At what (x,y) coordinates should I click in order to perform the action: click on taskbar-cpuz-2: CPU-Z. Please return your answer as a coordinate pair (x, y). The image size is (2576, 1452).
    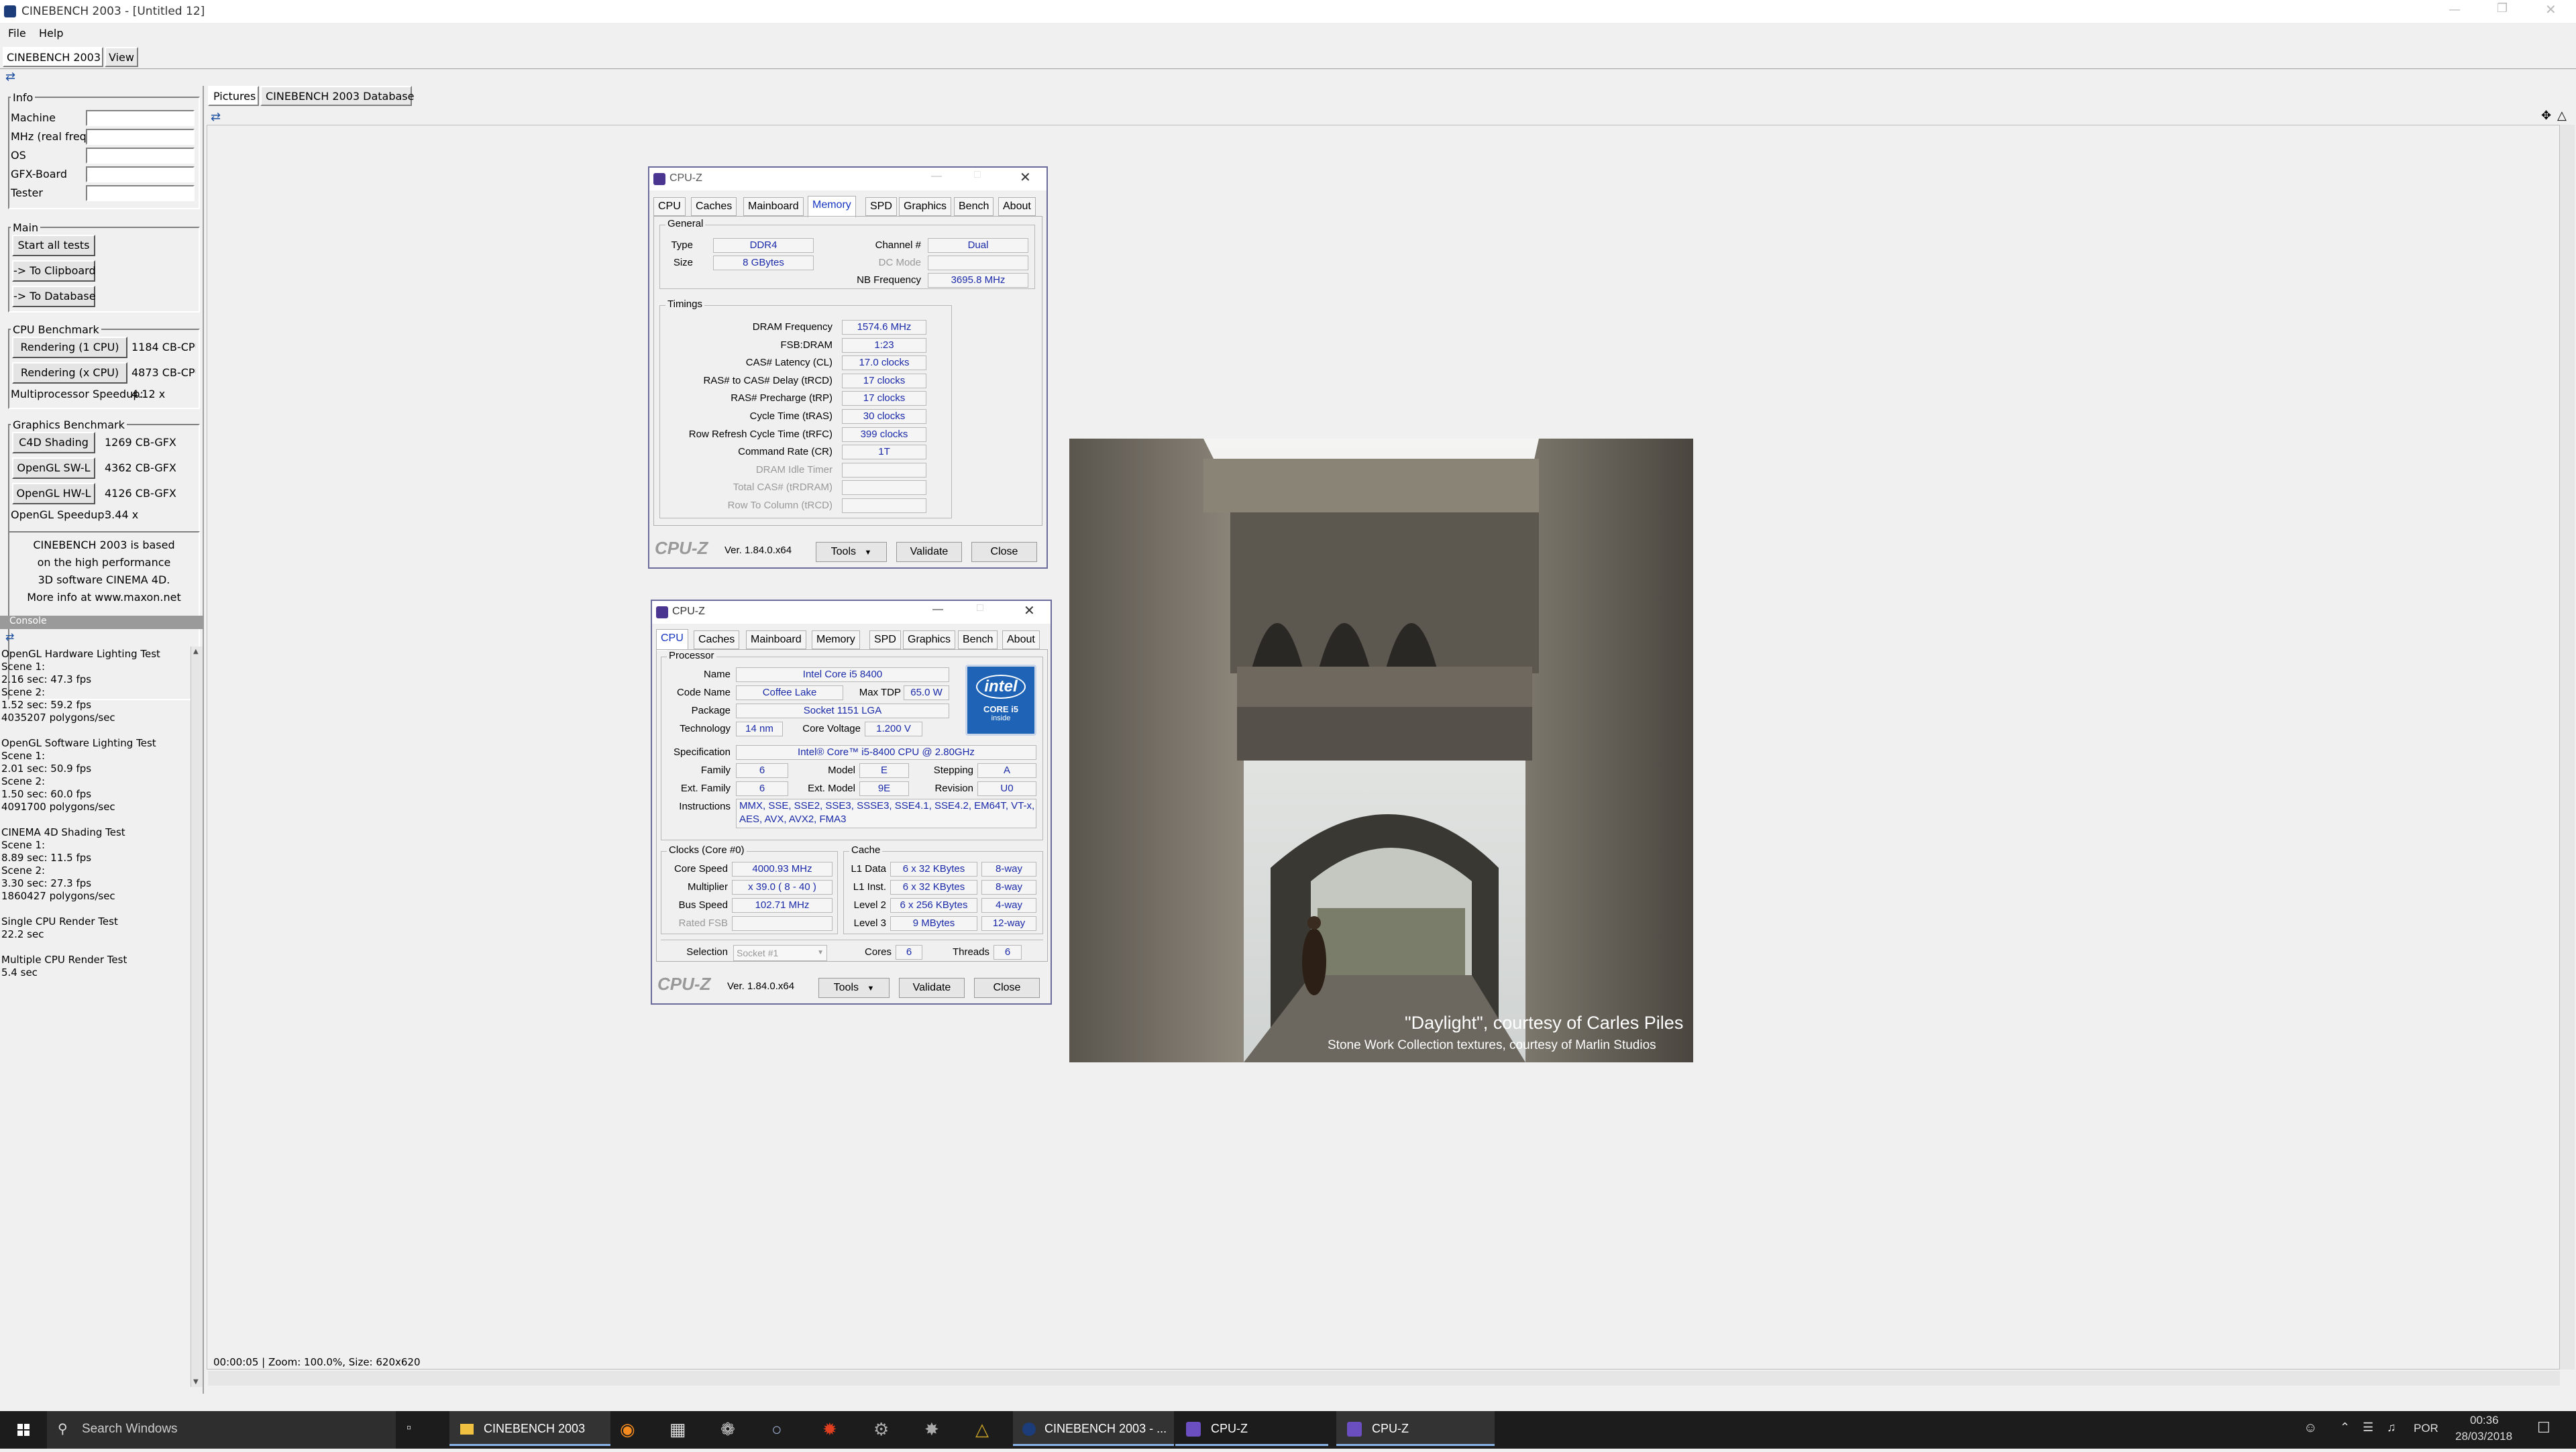
    Looking at the image, I should click on (1415, 1428).